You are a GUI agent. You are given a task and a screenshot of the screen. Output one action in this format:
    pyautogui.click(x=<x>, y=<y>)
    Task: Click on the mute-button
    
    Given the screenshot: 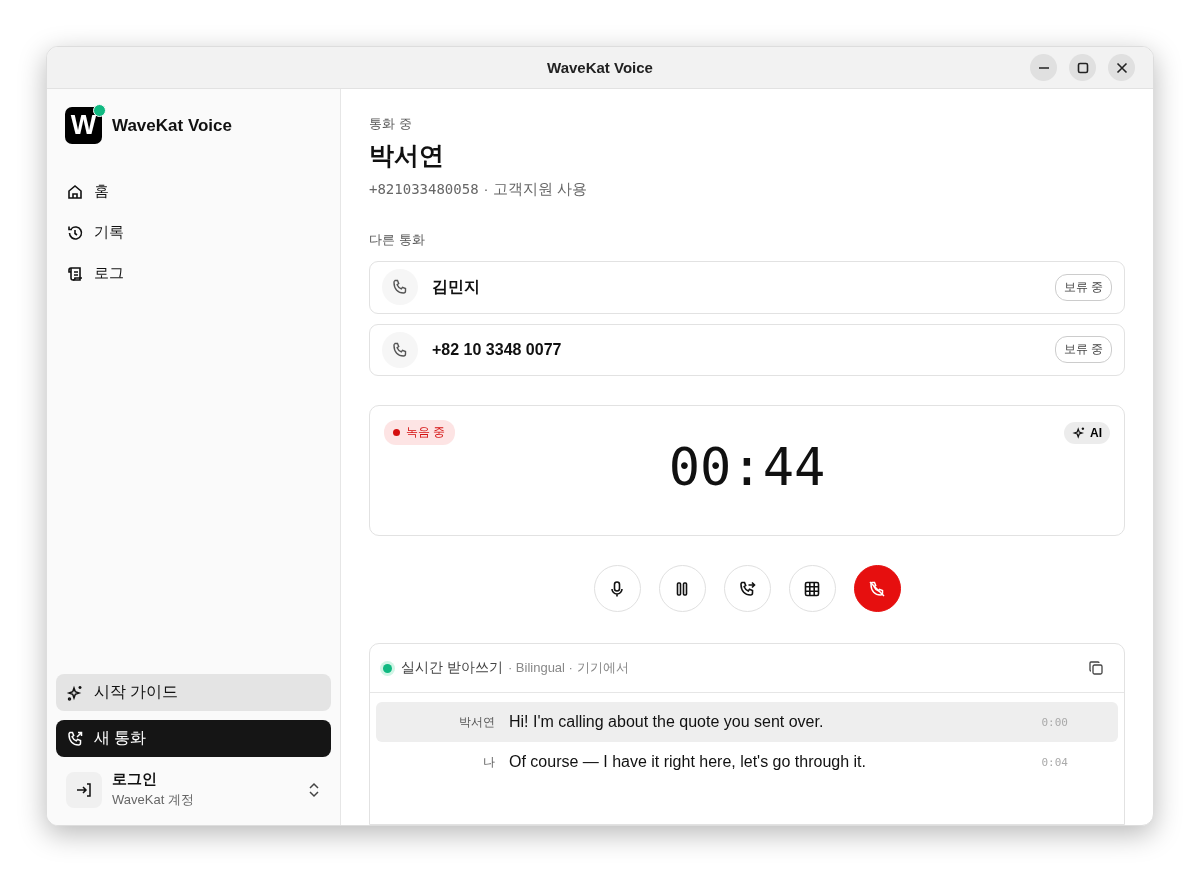 What is the action you would take?
    pyautogui.click(x=617, y=588)
    